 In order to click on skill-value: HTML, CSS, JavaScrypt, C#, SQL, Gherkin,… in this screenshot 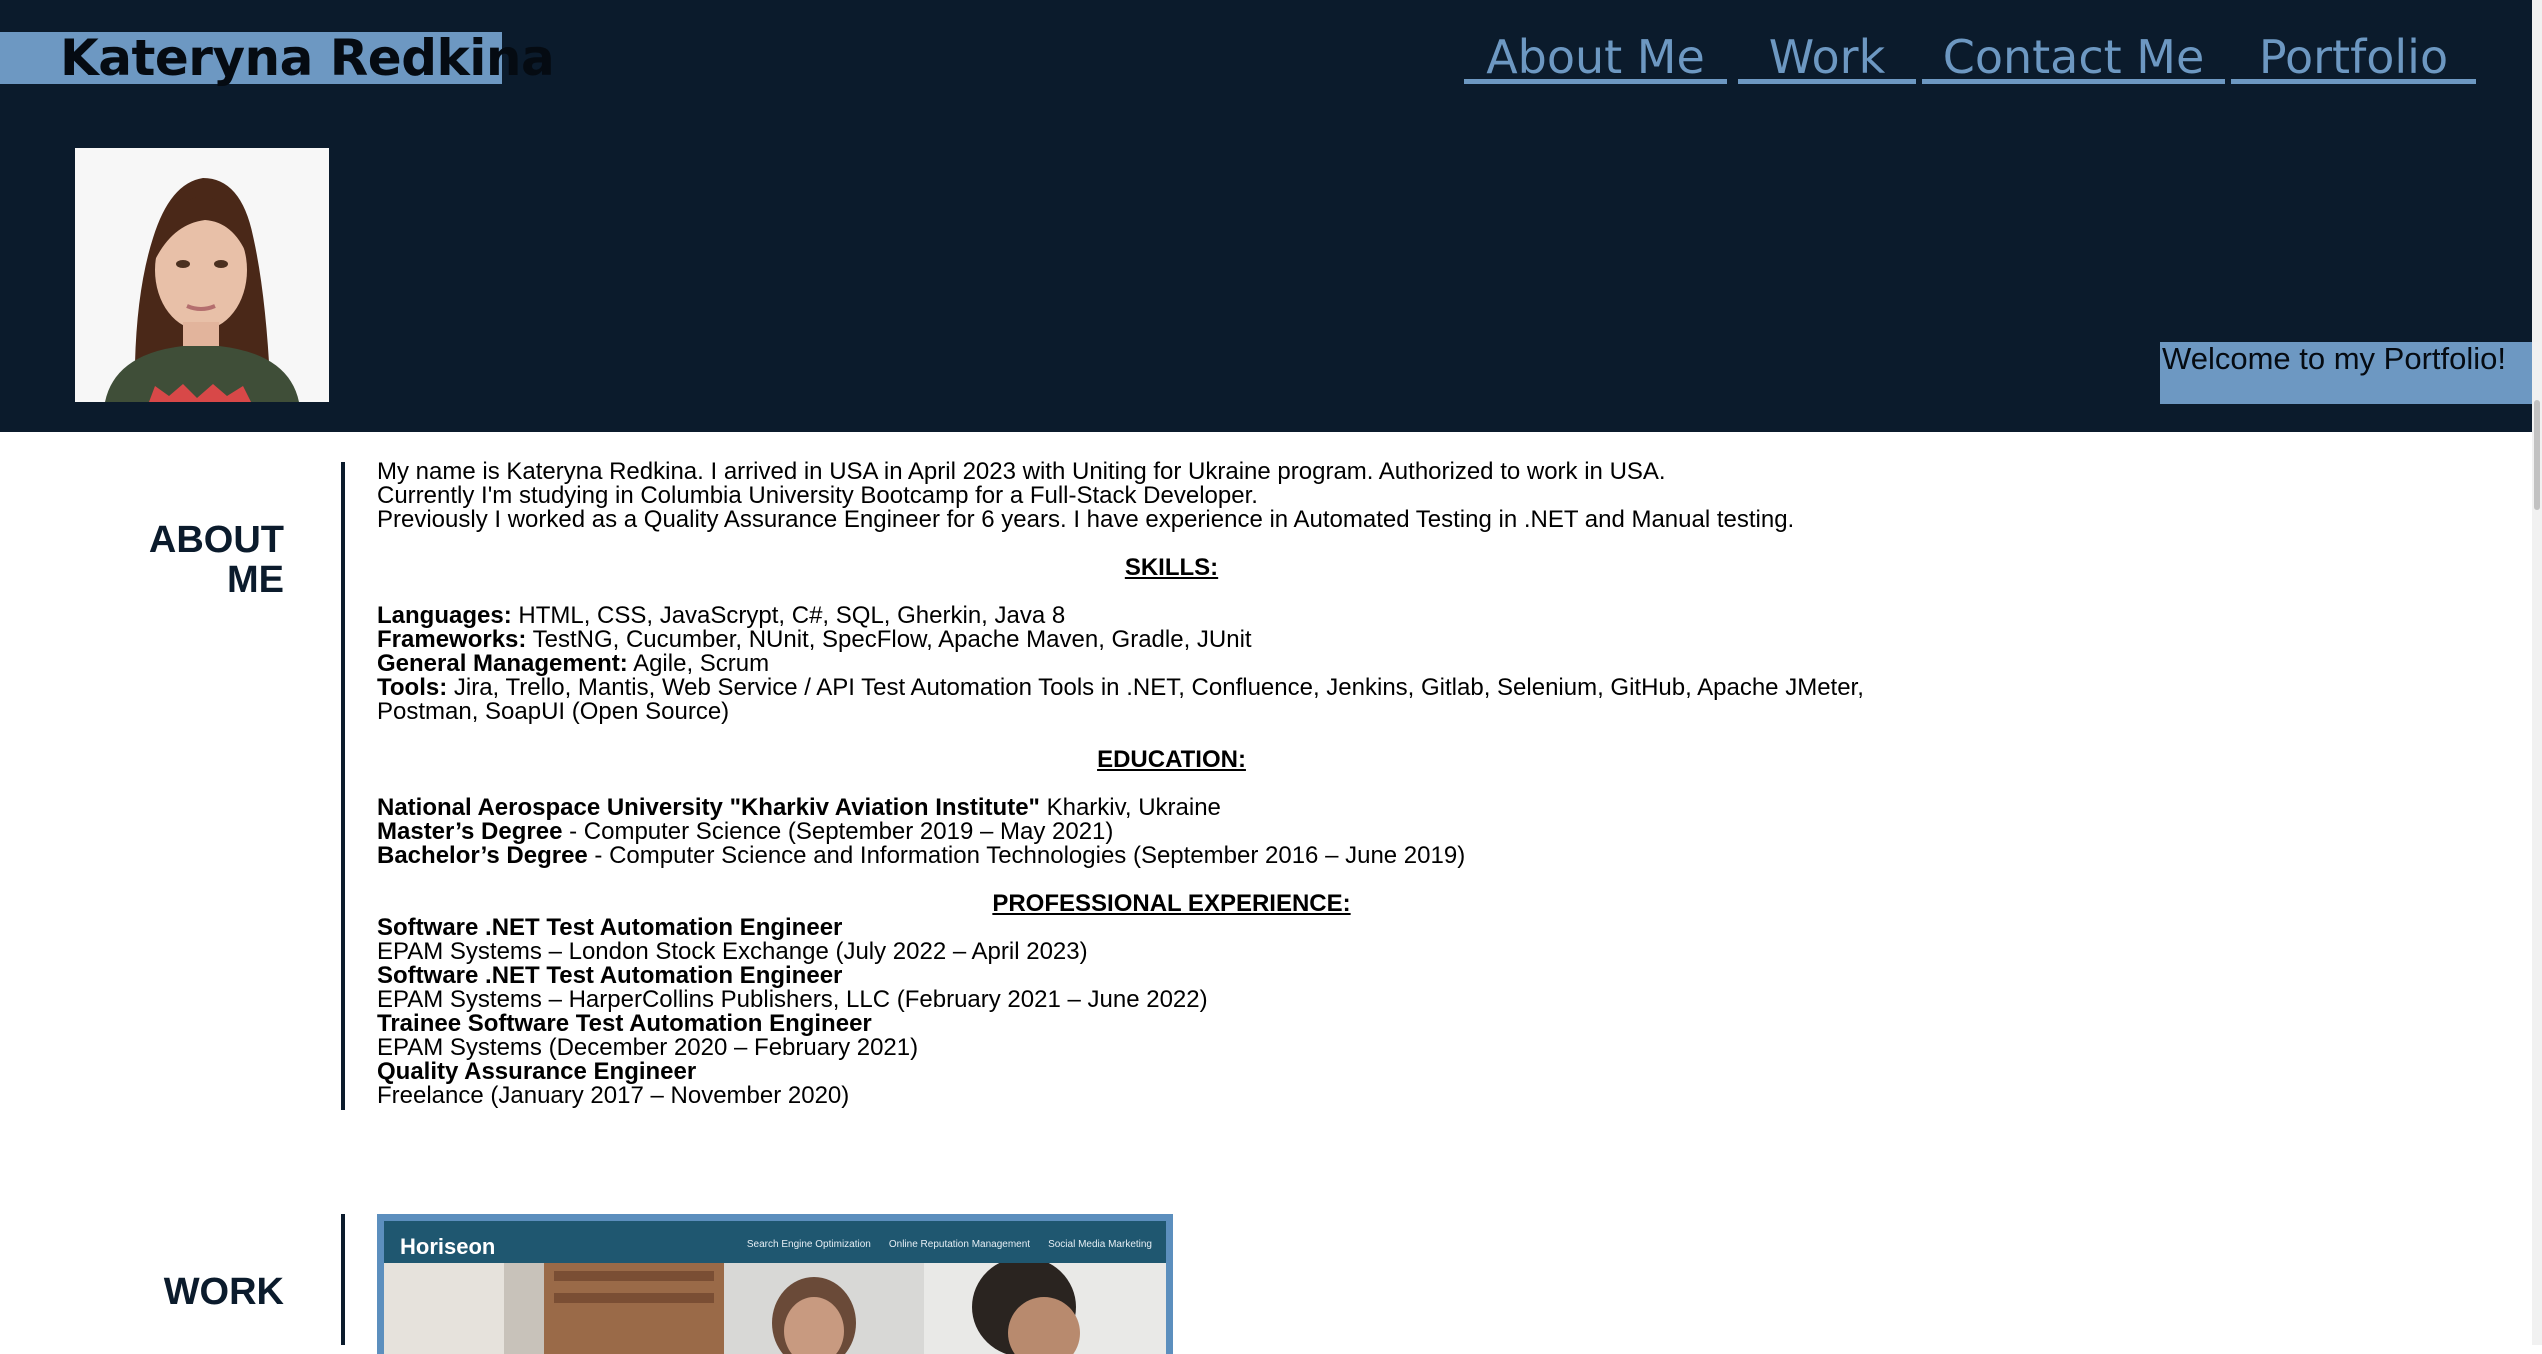, I will do `click(788, 615)`.